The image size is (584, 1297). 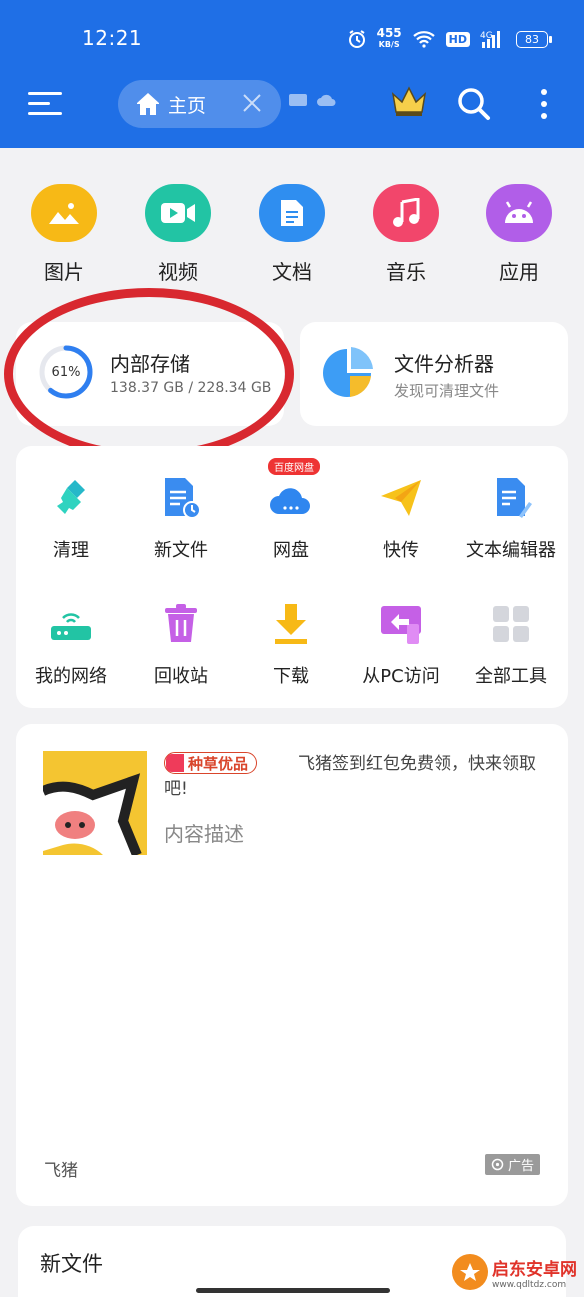 I want to click on tab-home: 主页, so click(x=199, y=104).